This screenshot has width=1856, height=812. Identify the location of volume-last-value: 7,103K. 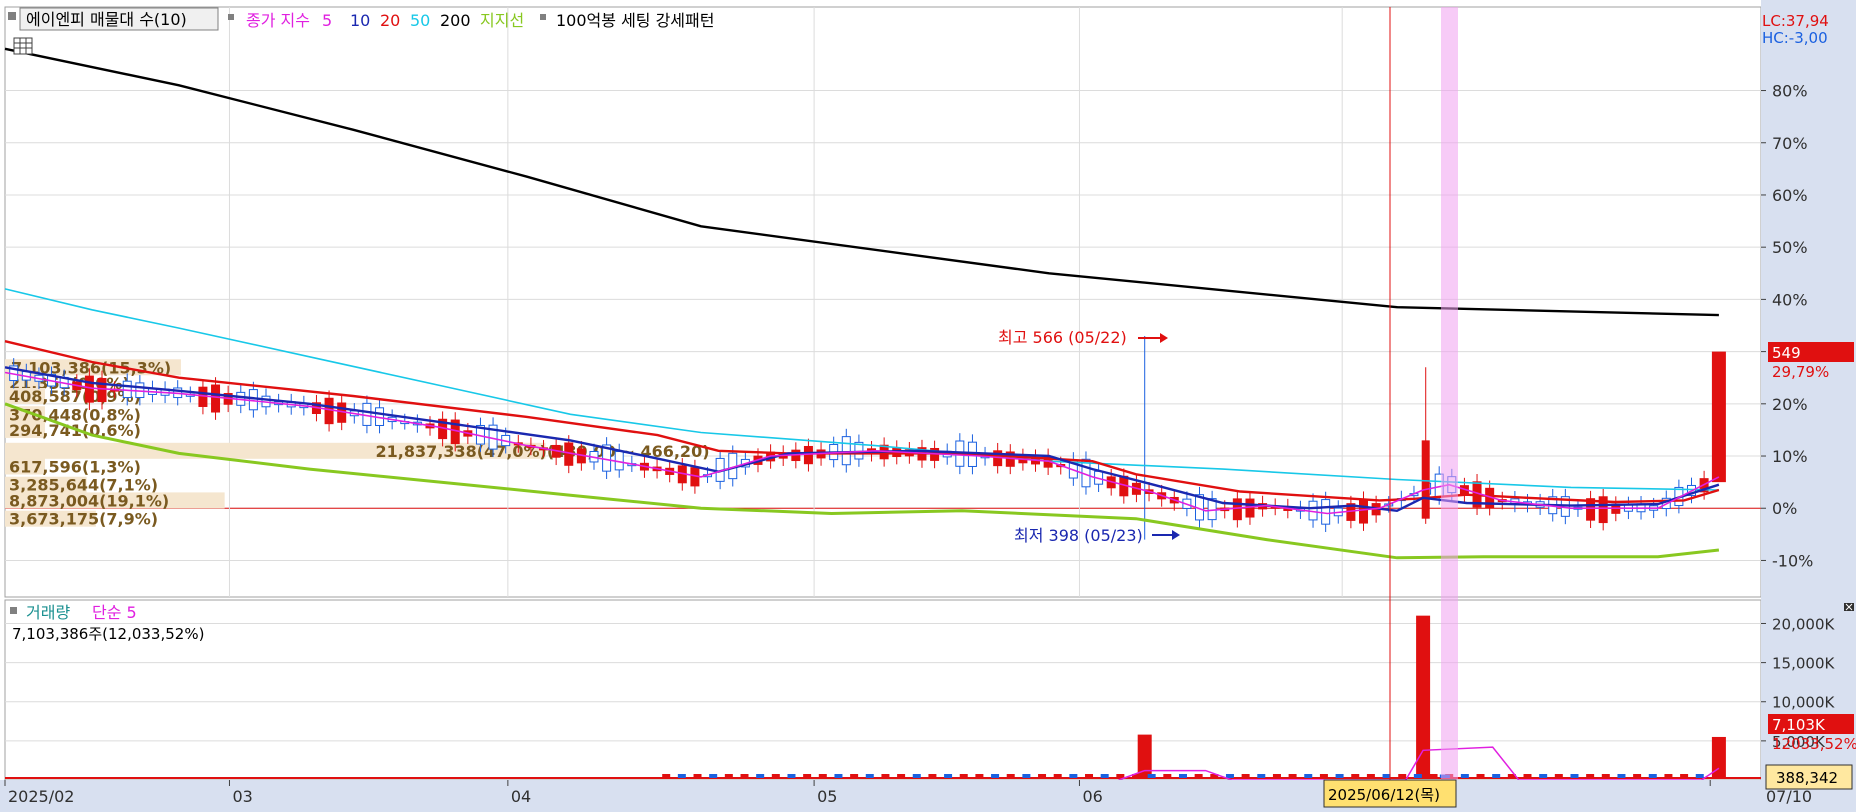
(1799, 725).